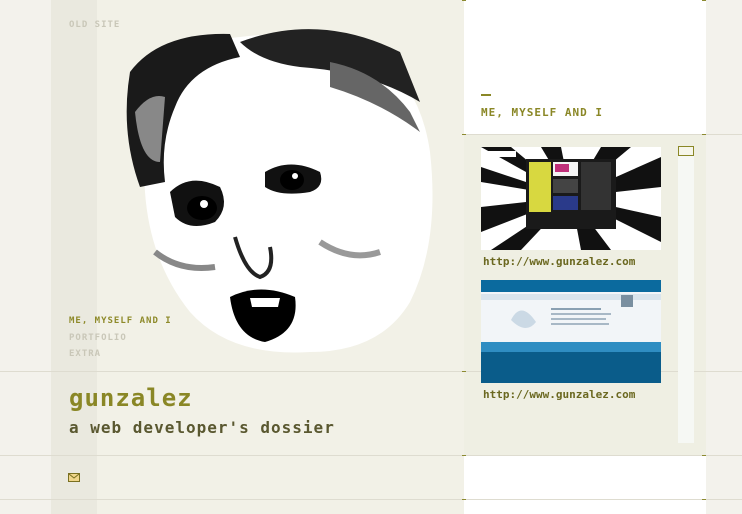 The image size is (742, 514). Describe the element at coordinates (131, 398) in the screenshot. I see `site-title: gunzalez` at that location.